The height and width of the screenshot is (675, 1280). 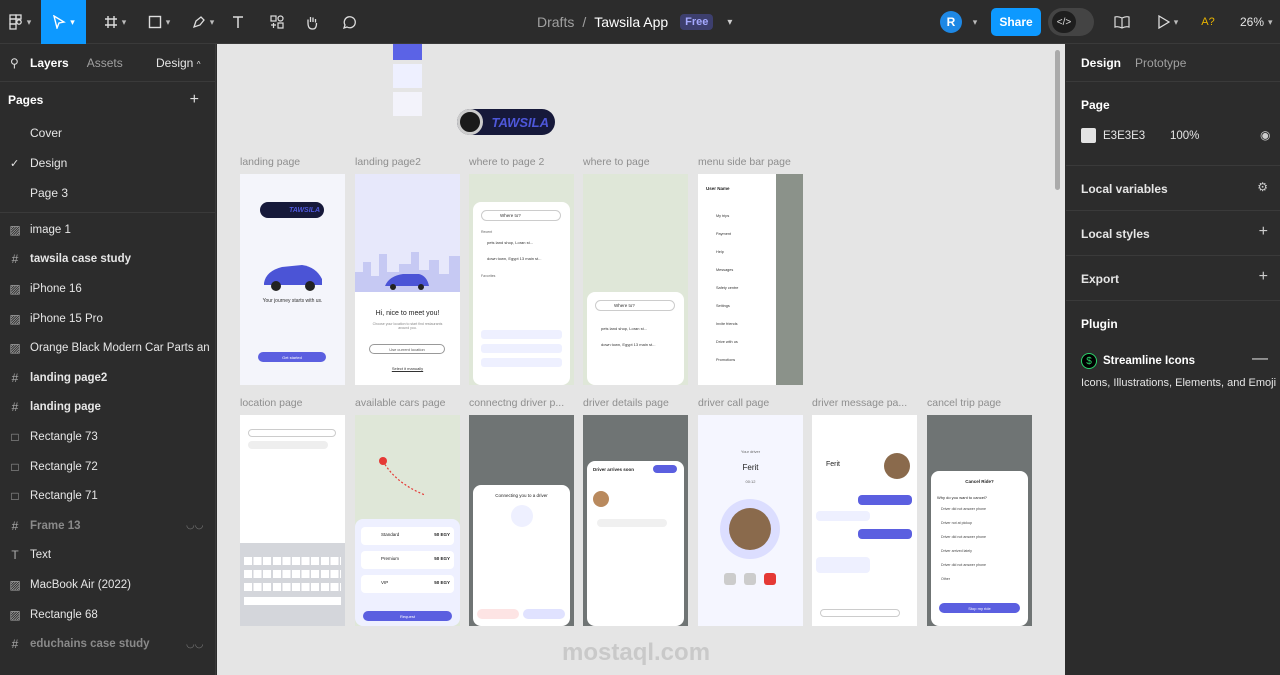 What do you see at coordinates (1071, 22) in the screenshot?
I see `dev-mode-toggle: </>` at bounding box center [1071, 22].